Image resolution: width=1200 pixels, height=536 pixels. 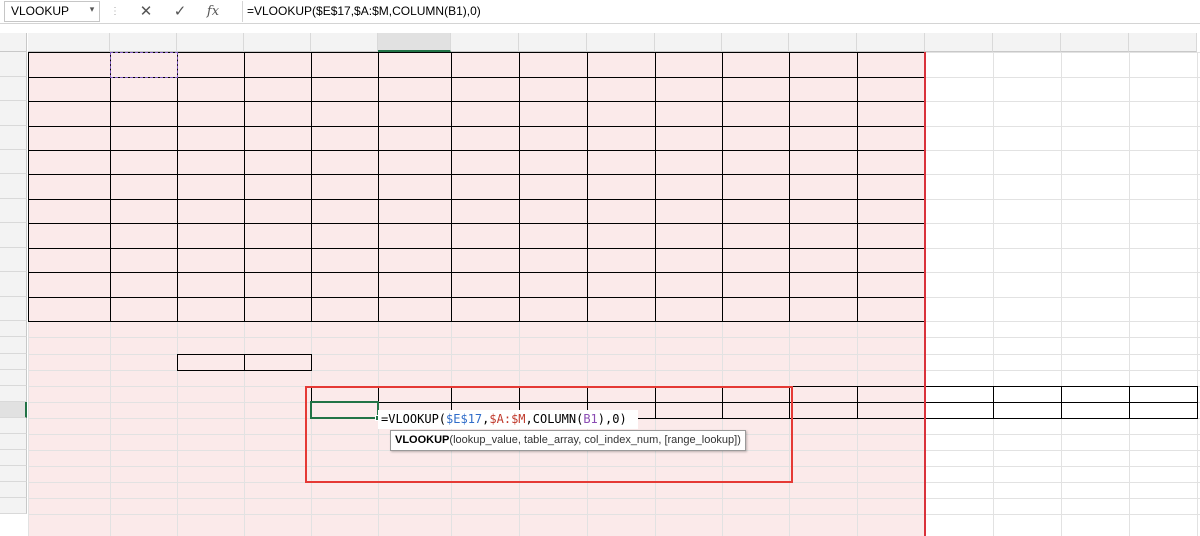 I want to click on column-header-a, so click(x=69, y=42).